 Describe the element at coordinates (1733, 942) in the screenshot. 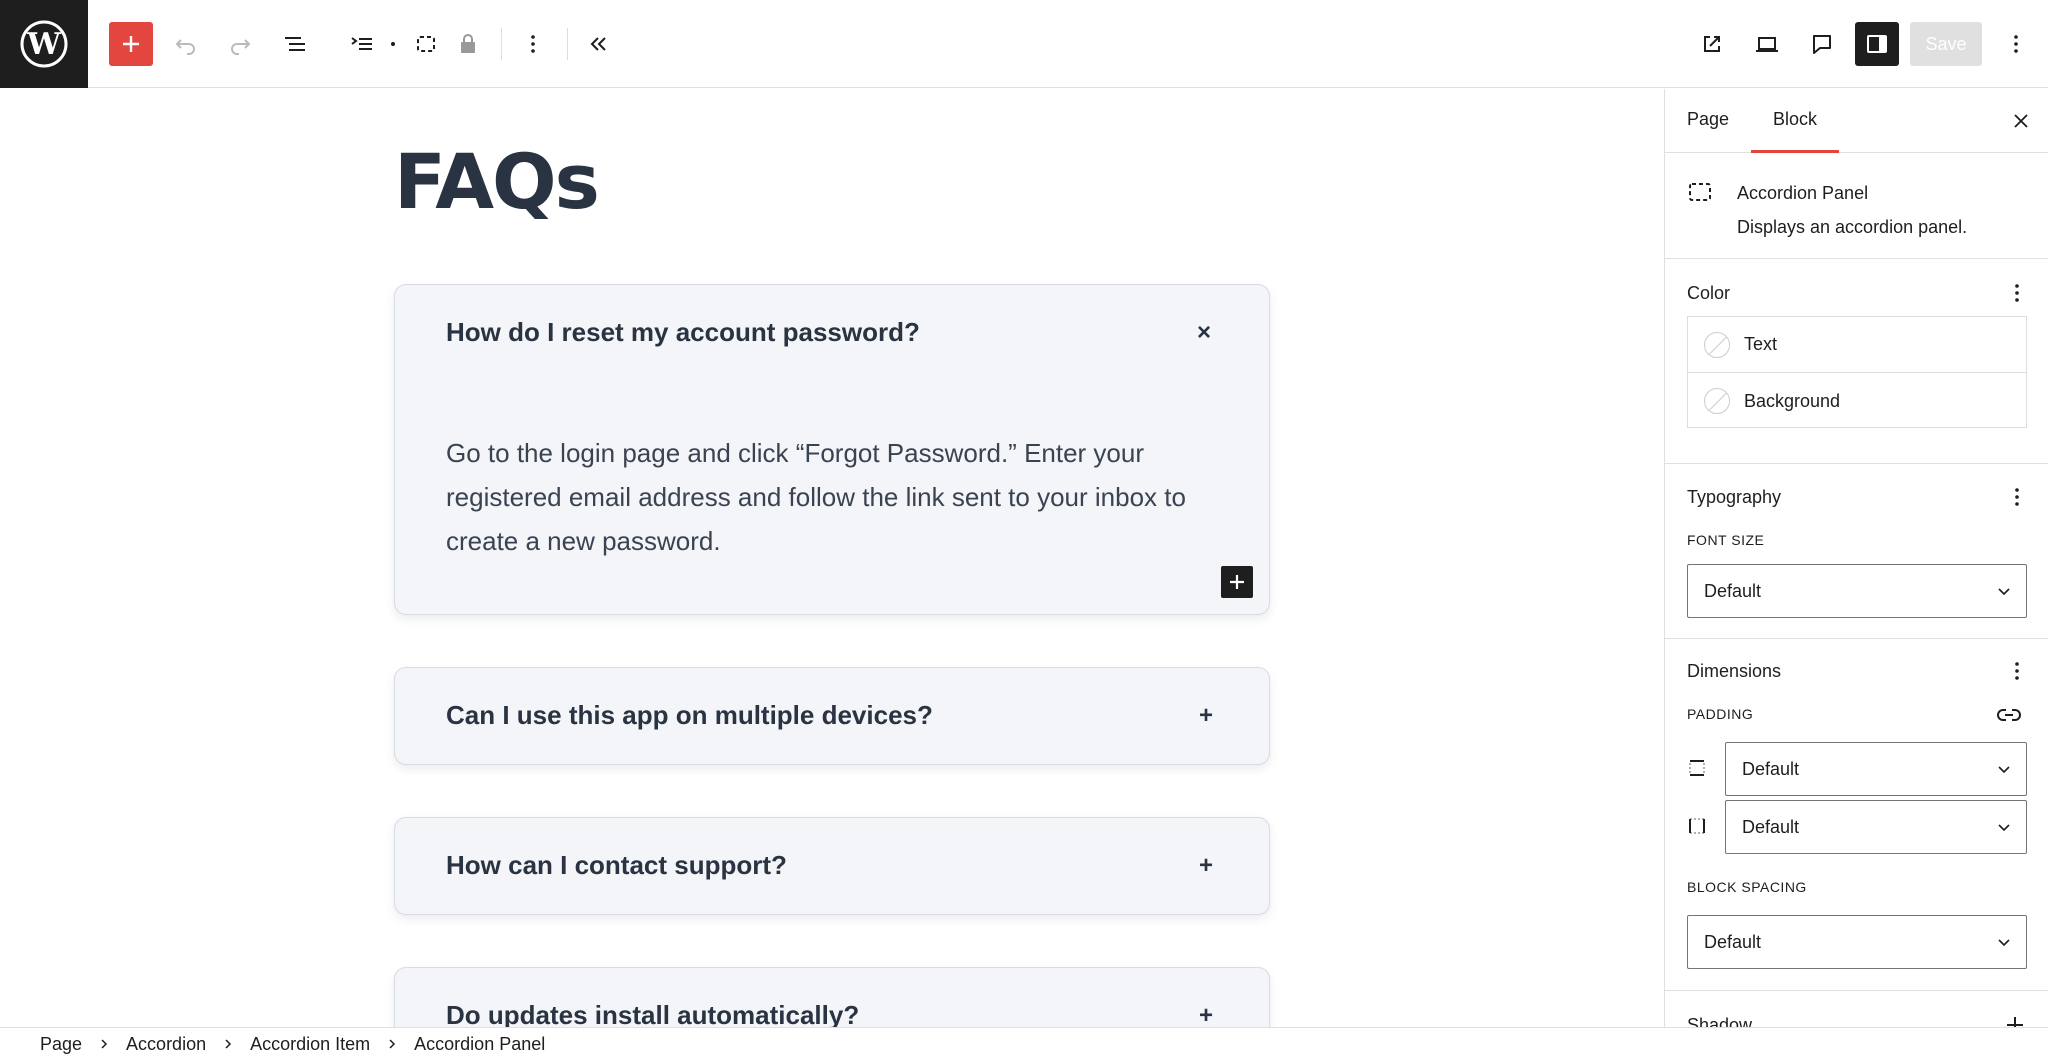

I see `block-spacing-value: Default` at that location.